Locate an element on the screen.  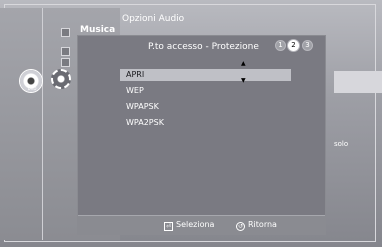
scroll-up-arrow-icon: ▲ is located at coordinates (243, 63).